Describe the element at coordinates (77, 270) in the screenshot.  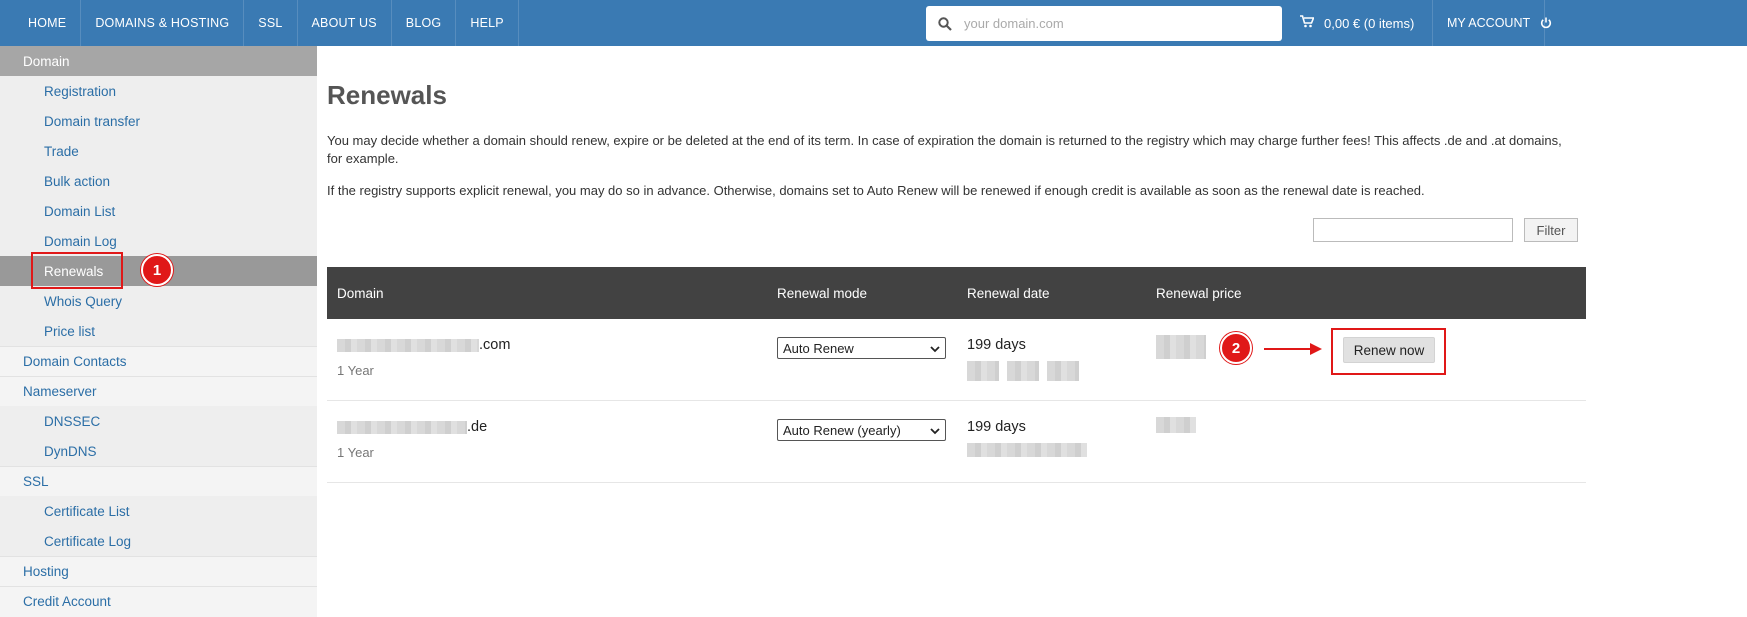
I see `annotation-box-renewals` at that location.